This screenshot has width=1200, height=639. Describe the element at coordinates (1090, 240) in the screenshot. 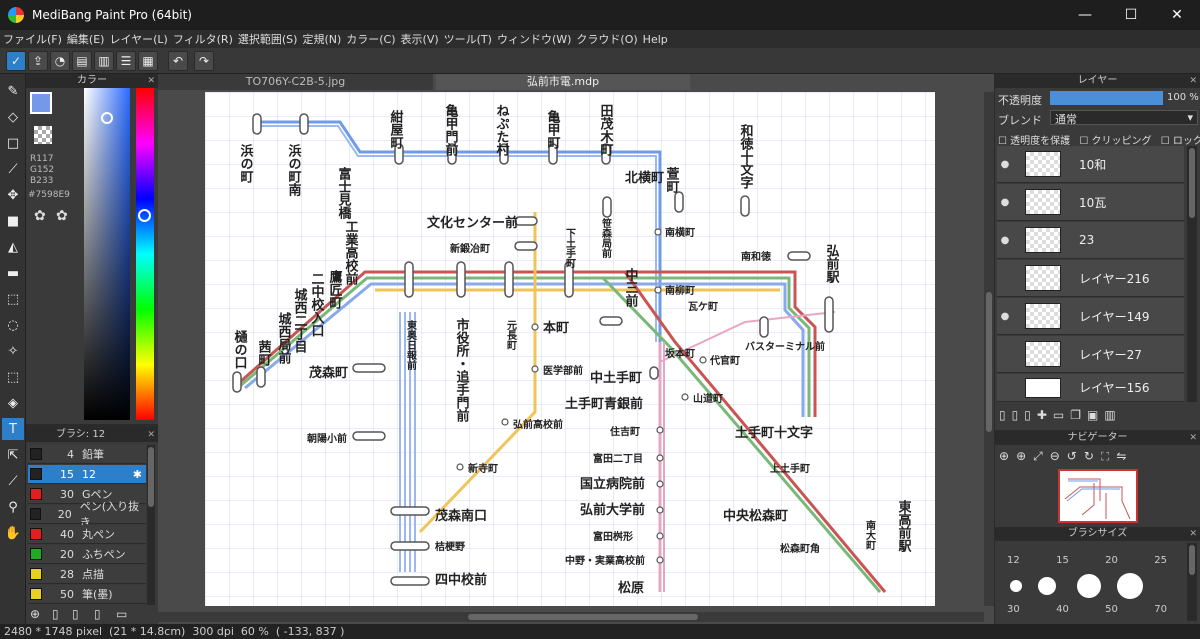

I see `layer-row: ● 23` at that location.